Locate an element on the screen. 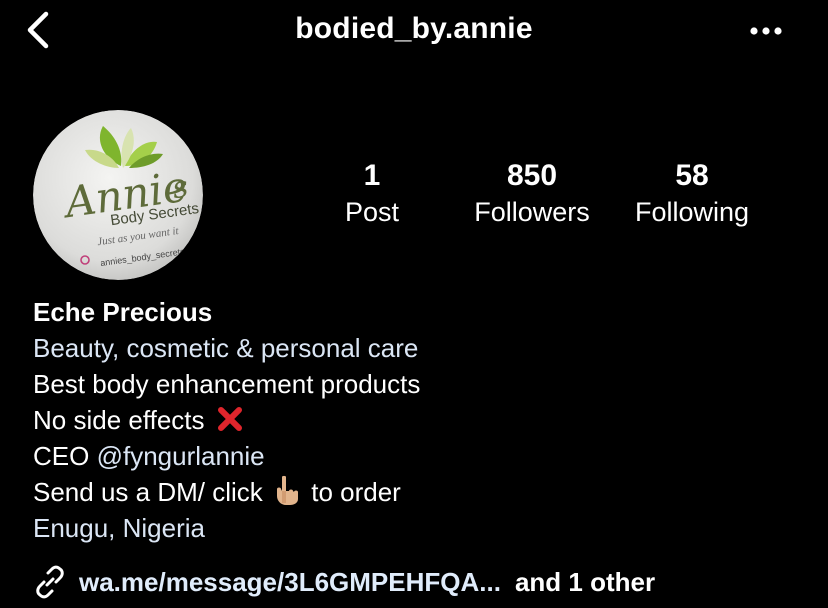 This screenshot has width=828, height=608. other-links-button: and 1 other is located at coordinates (585, 582).